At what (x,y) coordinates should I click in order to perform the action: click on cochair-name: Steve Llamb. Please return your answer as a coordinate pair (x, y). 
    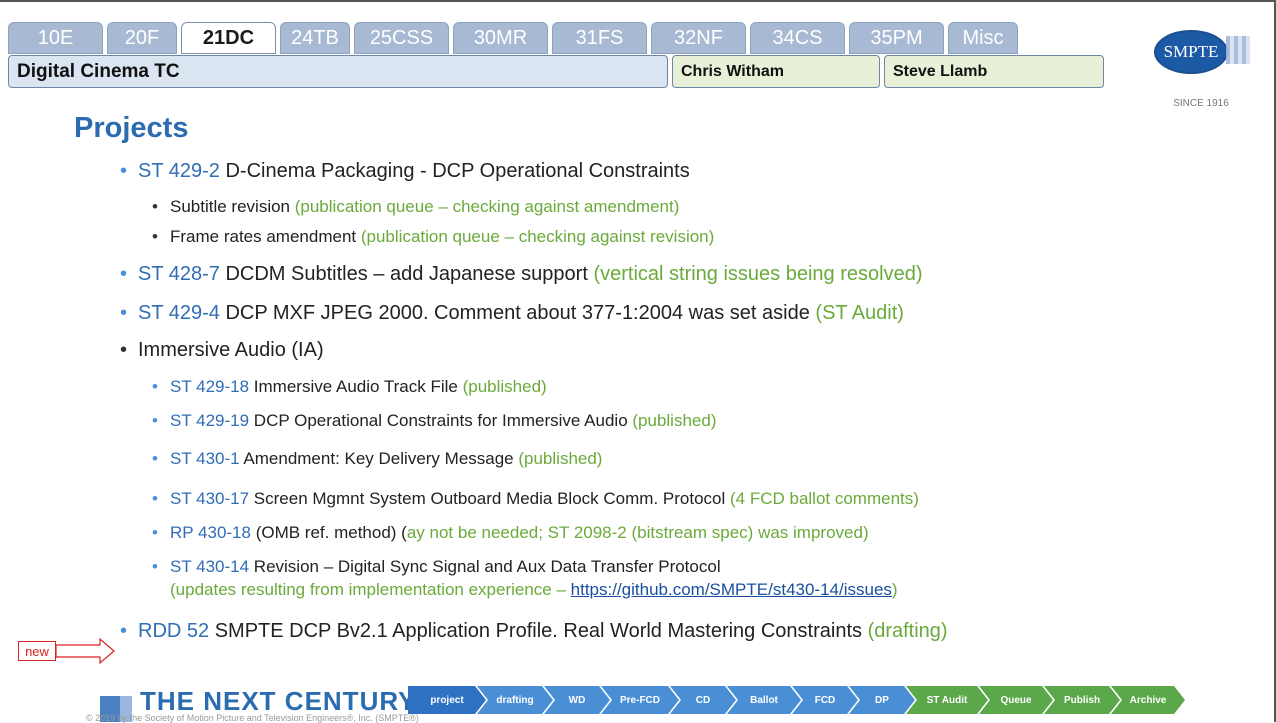
    Looking at the image, I should click on (994, 71).